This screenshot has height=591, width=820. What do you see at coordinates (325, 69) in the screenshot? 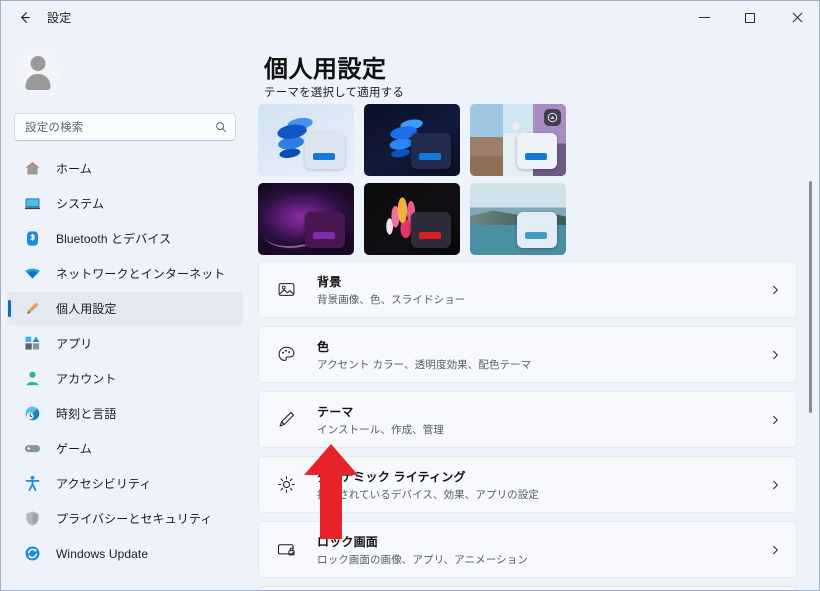
I see `page-title: 個人用設定` at bounding box center [325, 69].